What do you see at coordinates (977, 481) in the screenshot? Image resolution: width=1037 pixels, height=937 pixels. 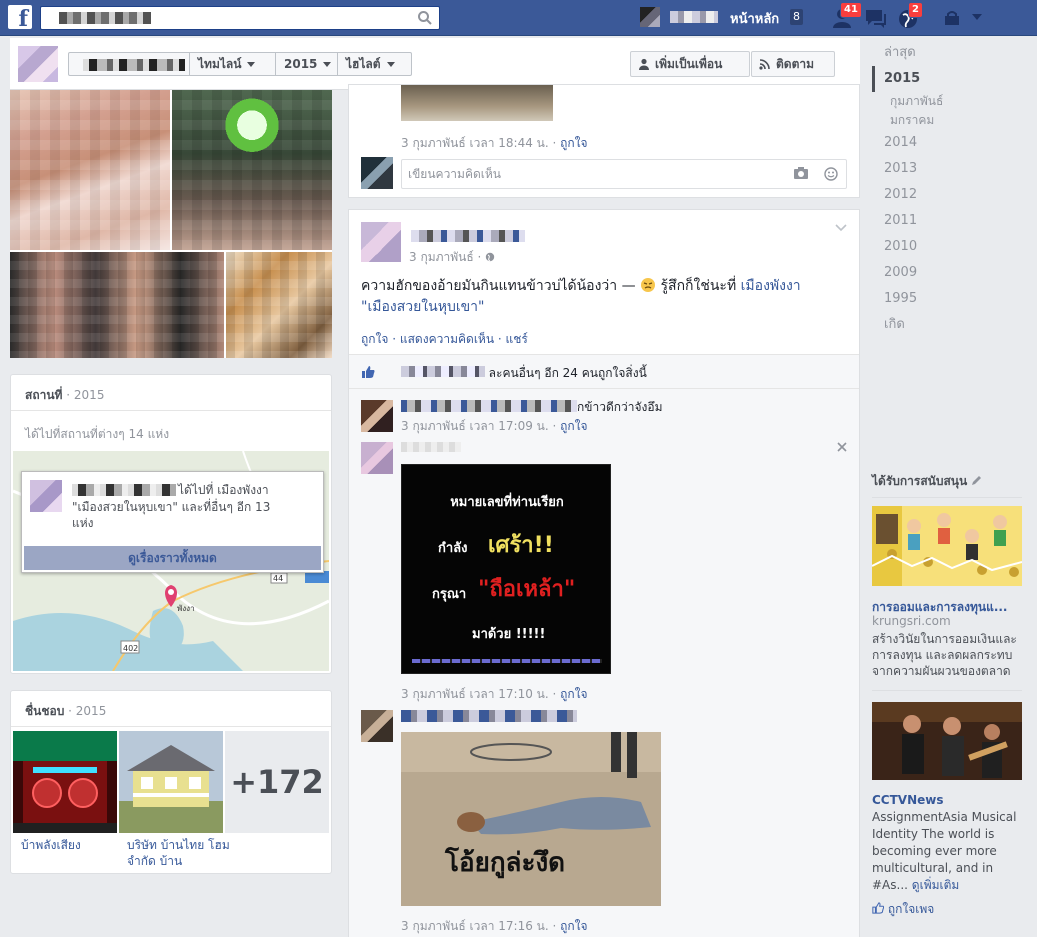 I see `edit-pencil-icon` at bounding box center [977, 481].